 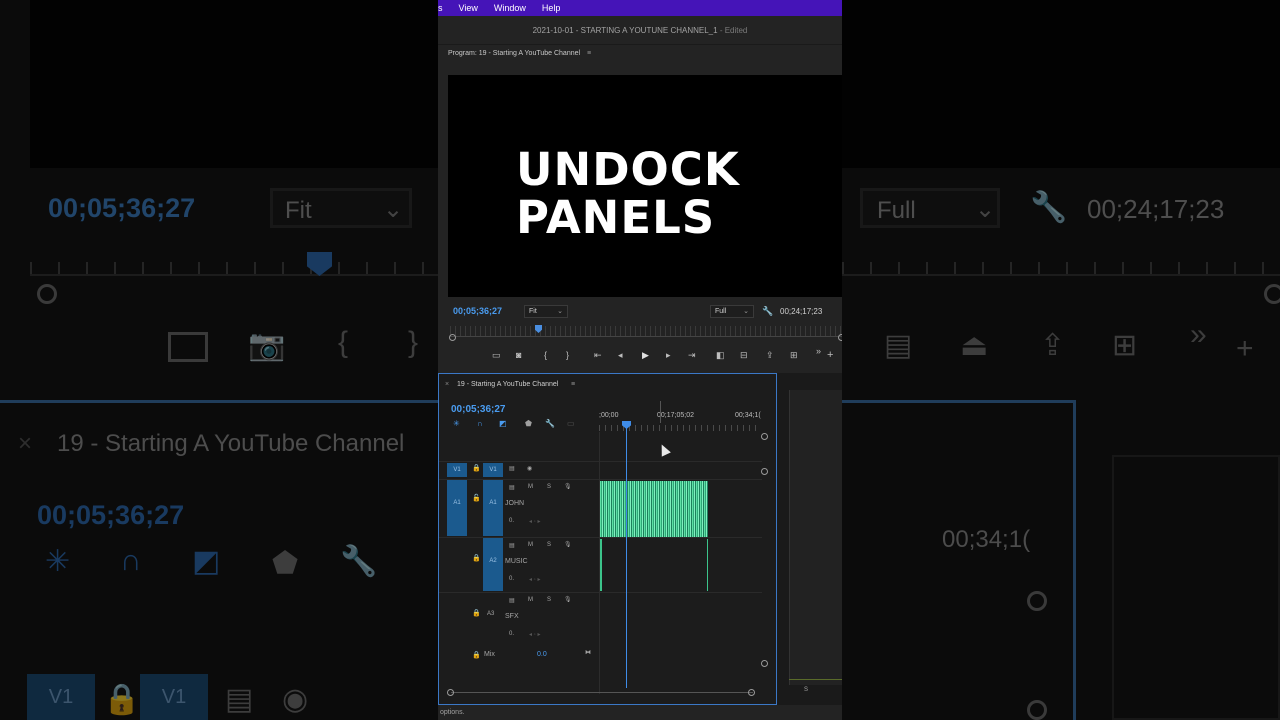 What do you see at coordinates (645, 355) in the screenshot?
I see `play-icon: ▶` at bounding box center [645, 355].